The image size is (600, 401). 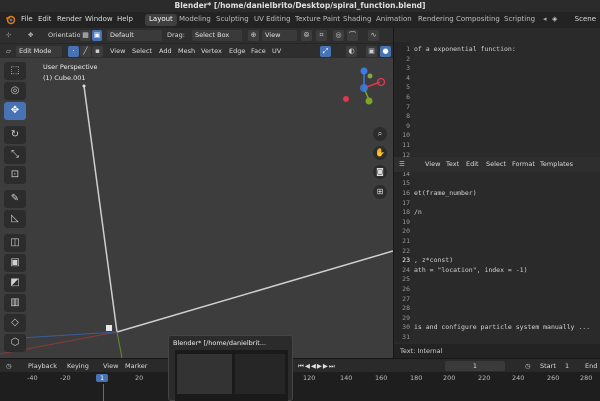 I want to click on menu-help: Help, so click(x=125, y=19).